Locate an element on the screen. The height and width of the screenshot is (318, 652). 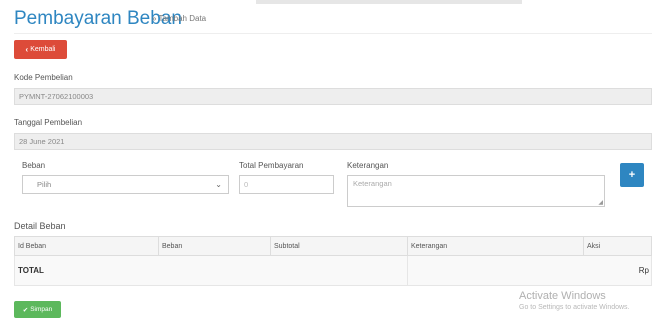
top-scrollbar-stub is located at coordinates (389, 2).